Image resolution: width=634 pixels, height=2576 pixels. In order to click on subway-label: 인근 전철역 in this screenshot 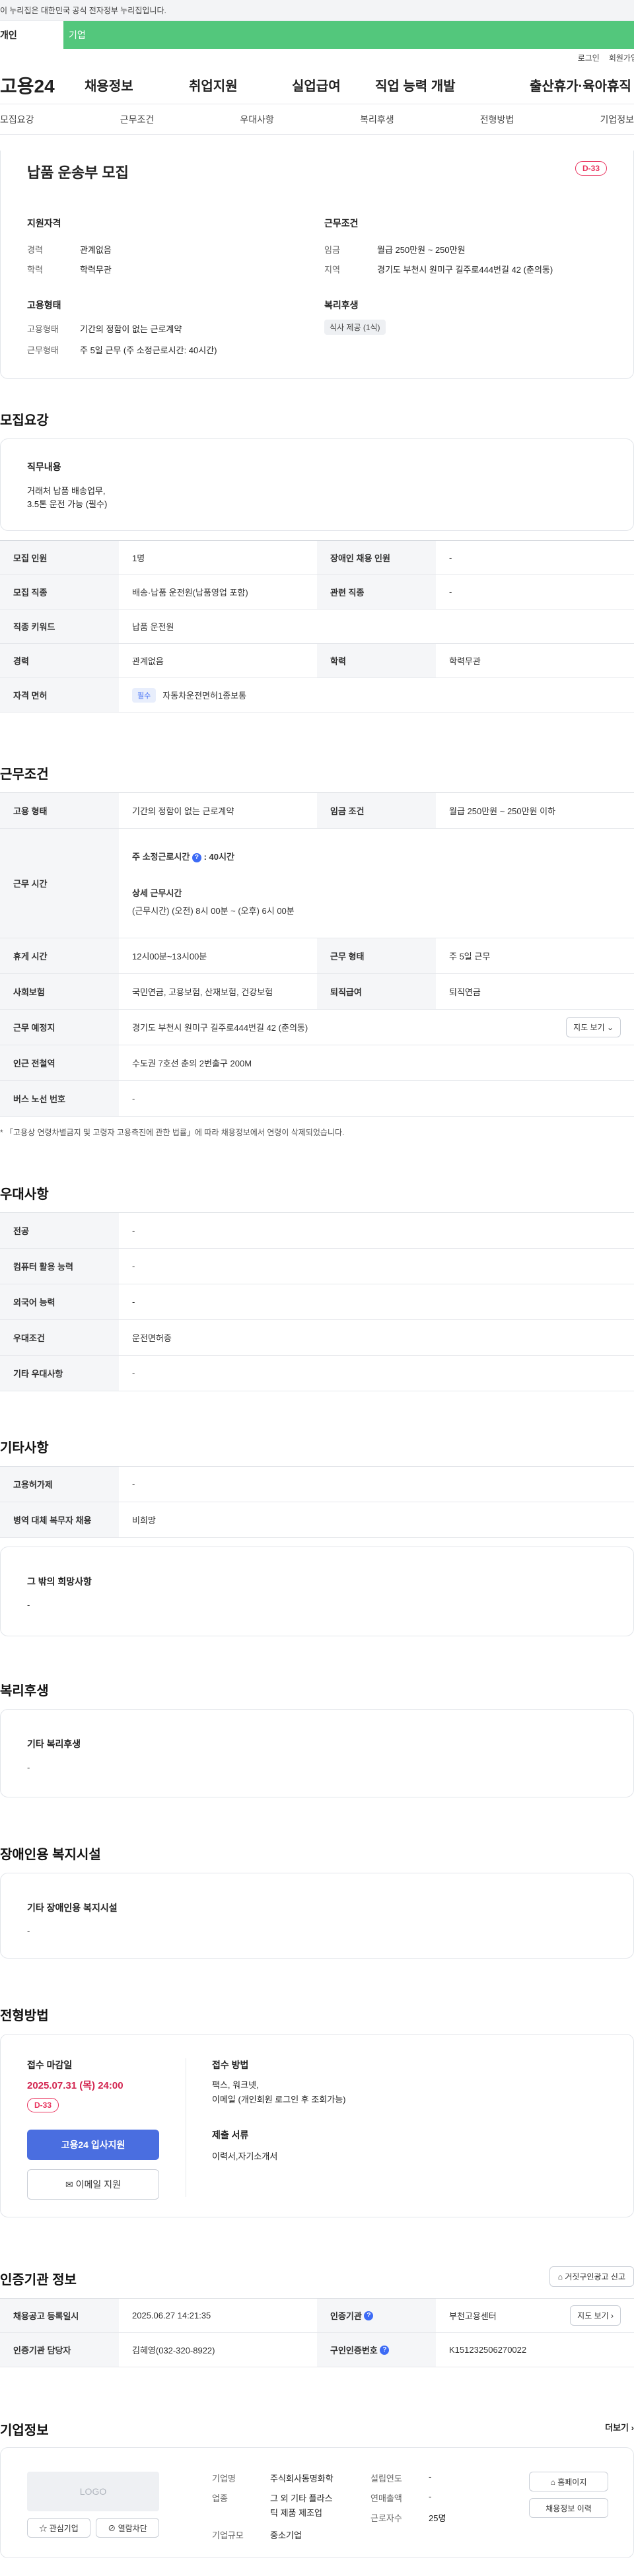, I will do `click(59, 1062)`.